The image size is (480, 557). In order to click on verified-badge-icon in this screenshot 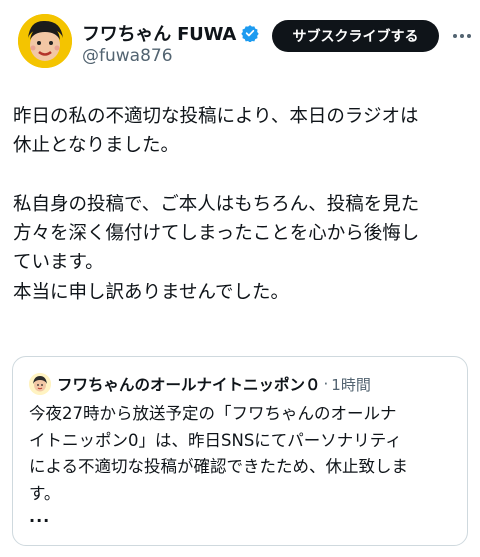, I will do `click(250, 33)`.